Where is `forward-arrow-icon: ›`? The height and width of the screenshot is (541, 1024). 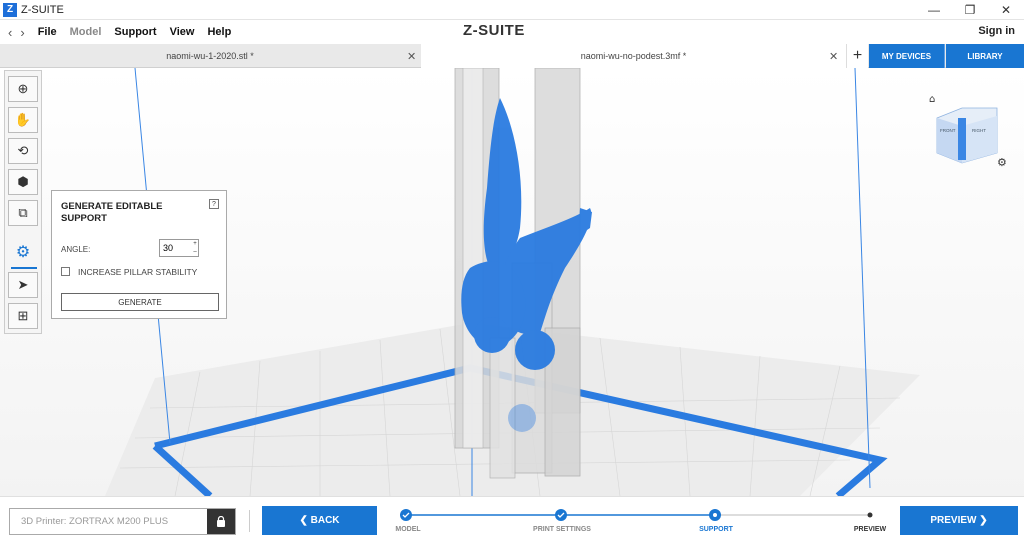
forward-arrow-icon: › is located at coordinates (22, 32).